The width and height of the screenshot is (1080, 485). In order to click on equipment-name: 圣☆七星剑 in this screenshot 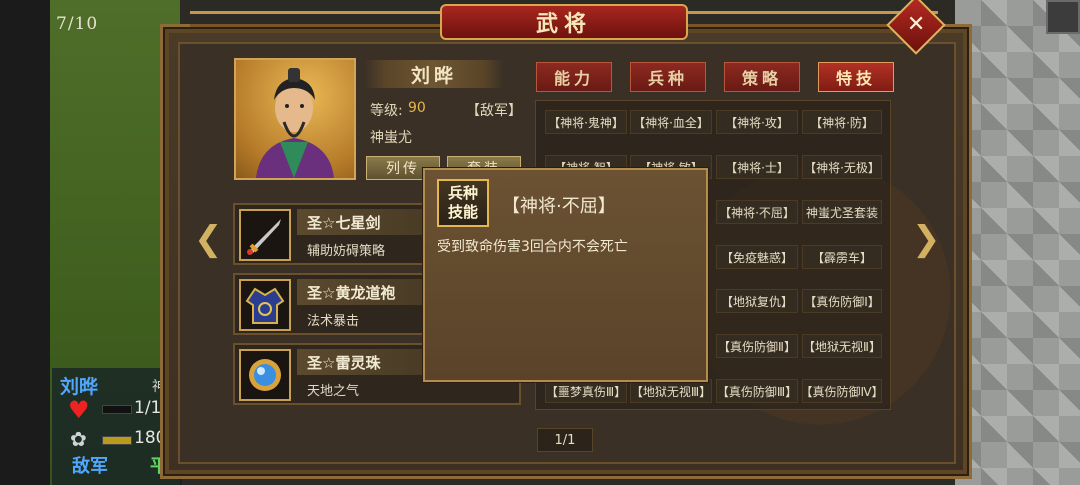, I will do `click(344, 223)`.